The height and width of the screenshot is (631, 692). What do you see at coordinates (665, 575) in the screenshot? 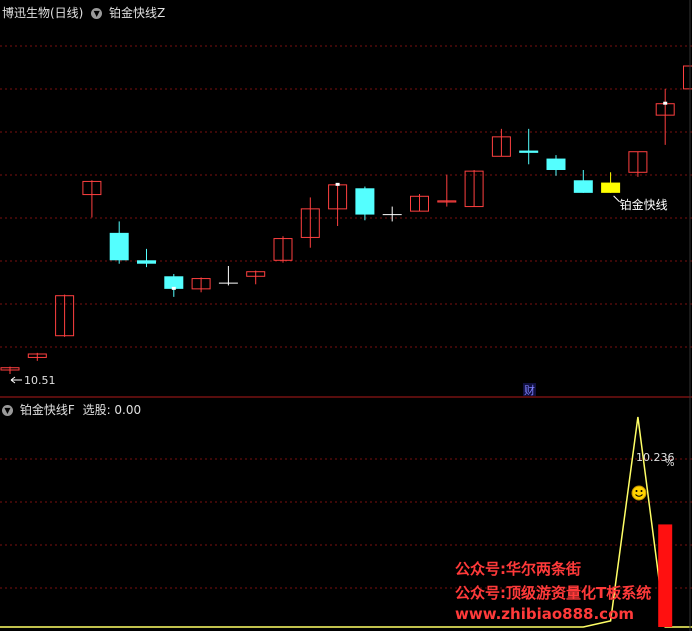
I see `indicator-bar` at bounding box center [665, 575].